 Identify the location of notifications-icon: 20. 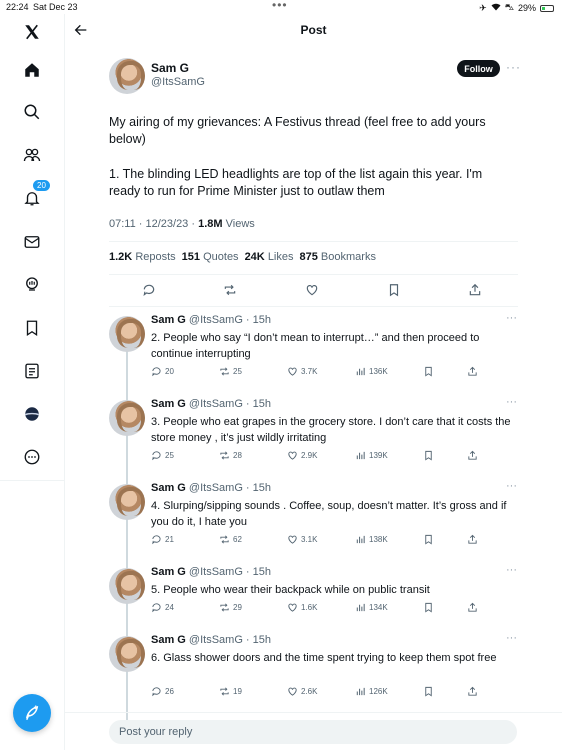
(35, 194).